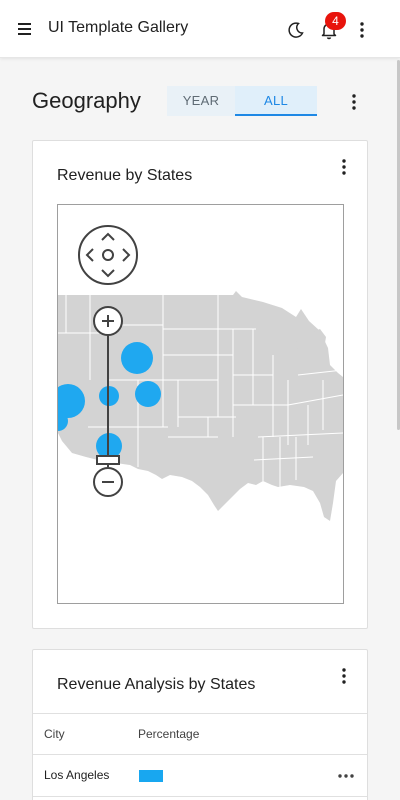 The height and width of the screenshot is (800, 400). What do you see at coordinates (108, 255) in the screenshot?
I see `pan-control` at bounding box center [108, 255].